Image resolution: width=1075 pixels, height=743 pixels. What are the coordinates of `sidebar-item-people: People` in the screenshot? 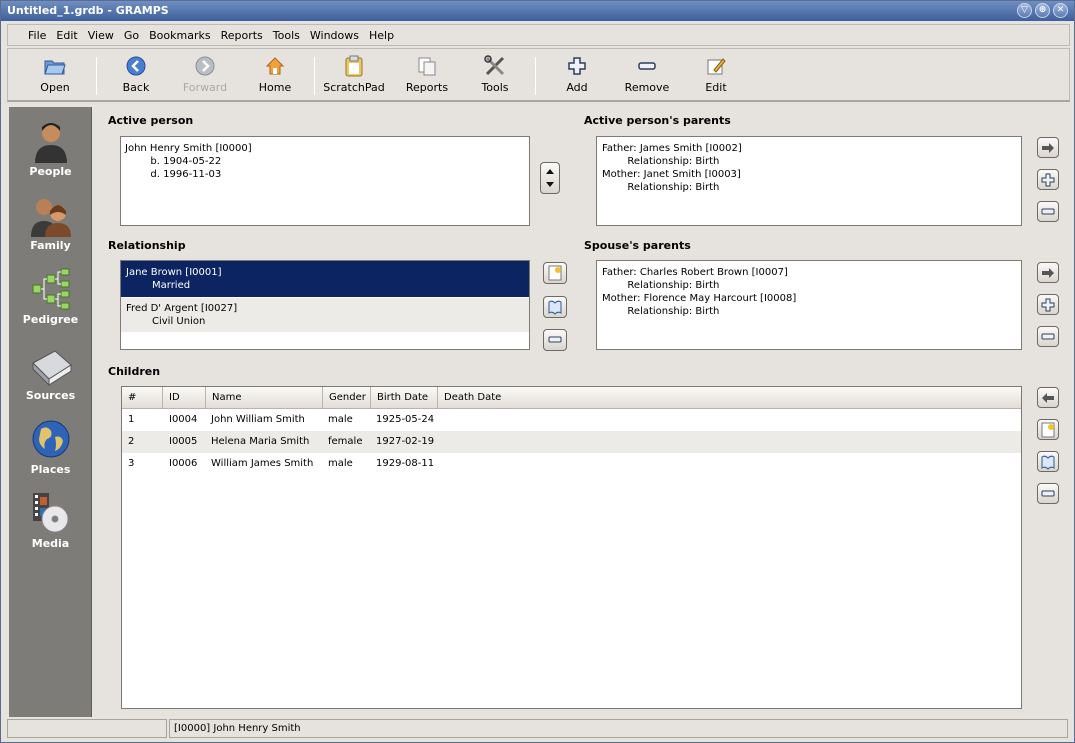 It's located at (50, 148).